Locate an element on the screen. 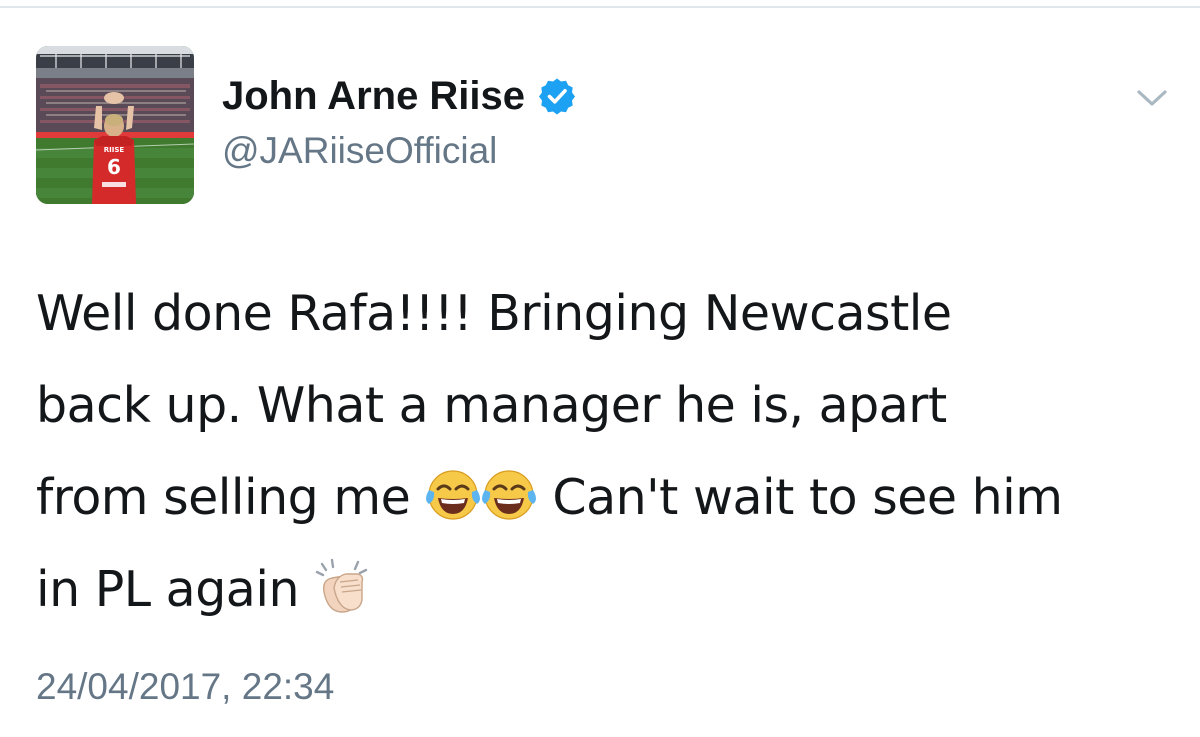 This screenshot has width=1200, height=737. author-display-name: John Arne Riise is located at coordinates (399, 96).